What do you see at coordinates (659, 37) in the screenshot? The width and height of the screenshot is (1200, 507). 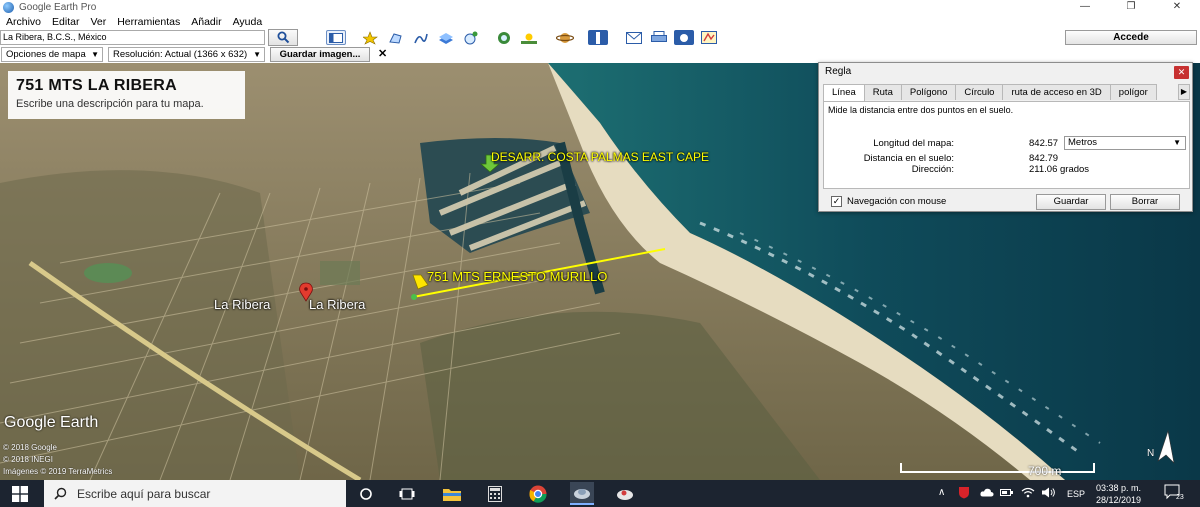 I see `print-icon` at bounding box center [659, 37].